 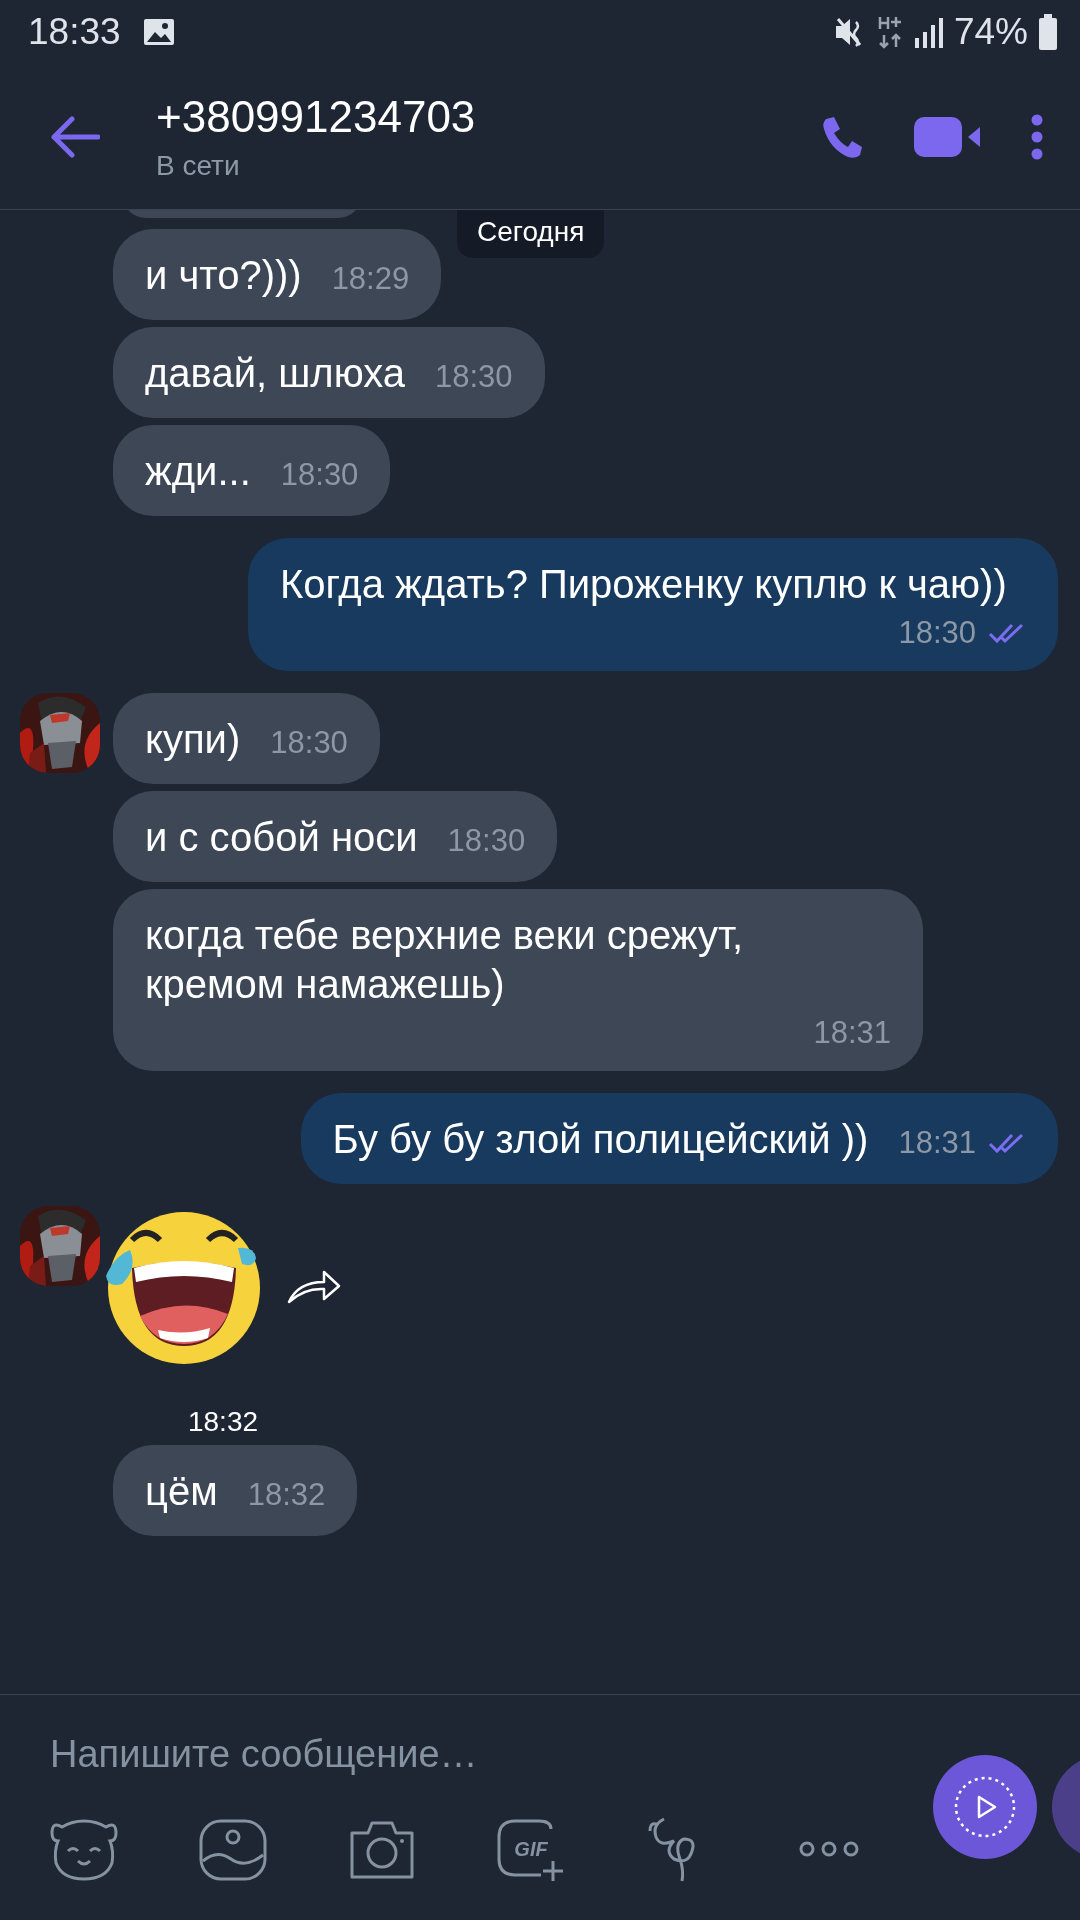 I want to click on phone-icon, so click(x=842, y=136).